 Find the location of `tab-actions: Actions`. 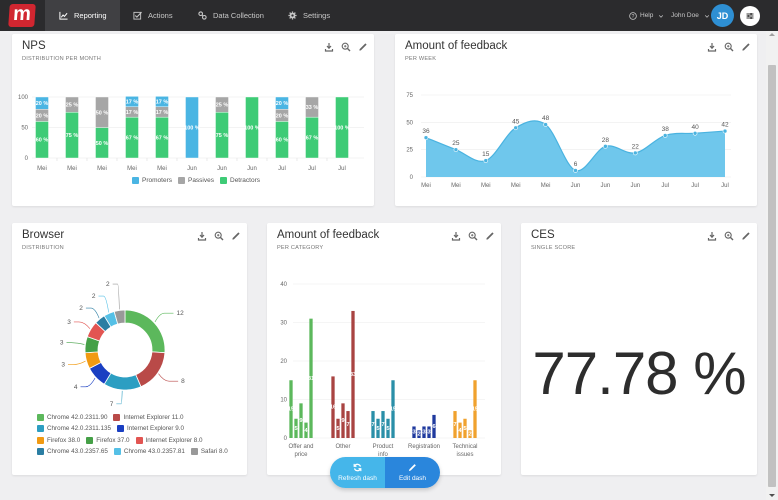

tab-actions: Actions is located at coordinates (153, 15).